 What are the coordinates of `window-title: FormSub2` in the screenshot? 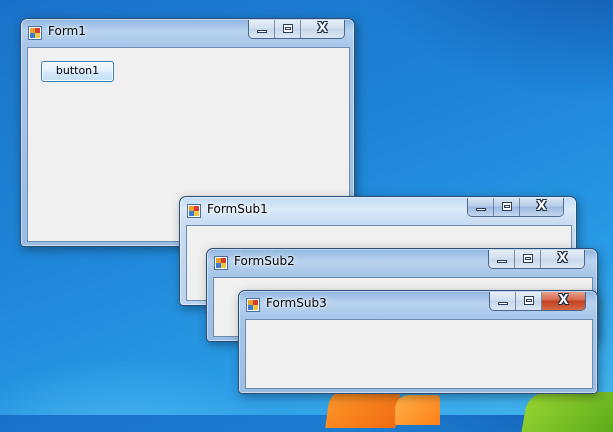 It's located at (264, 261).